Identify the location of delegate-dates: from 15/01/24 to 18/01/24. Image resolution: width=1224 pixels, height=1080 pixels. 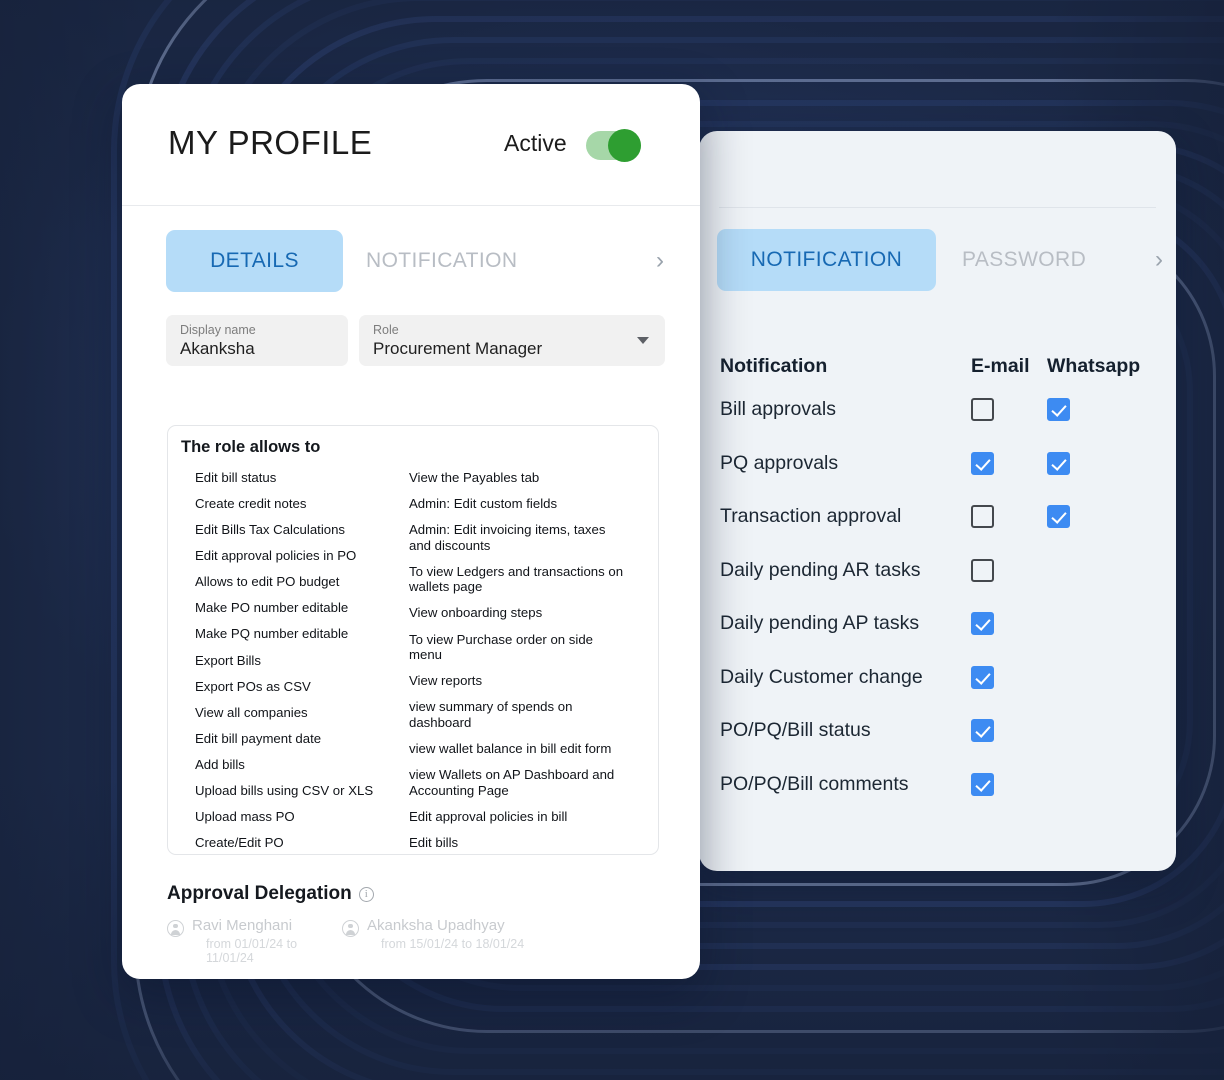
(453, 944).